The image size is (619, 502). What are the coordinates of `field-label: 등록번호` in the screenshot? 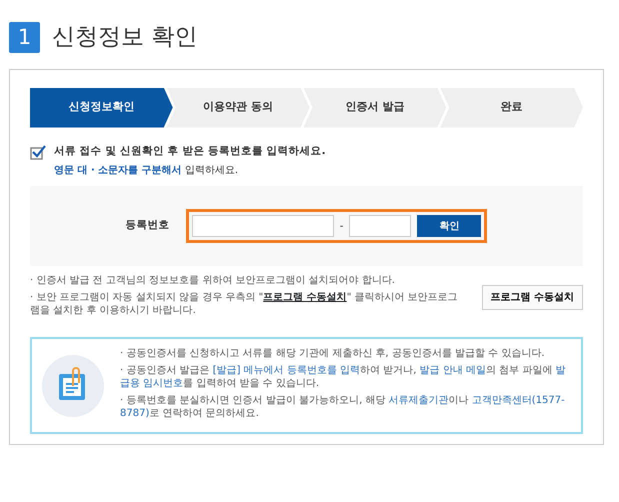 It's located at (148, 226).